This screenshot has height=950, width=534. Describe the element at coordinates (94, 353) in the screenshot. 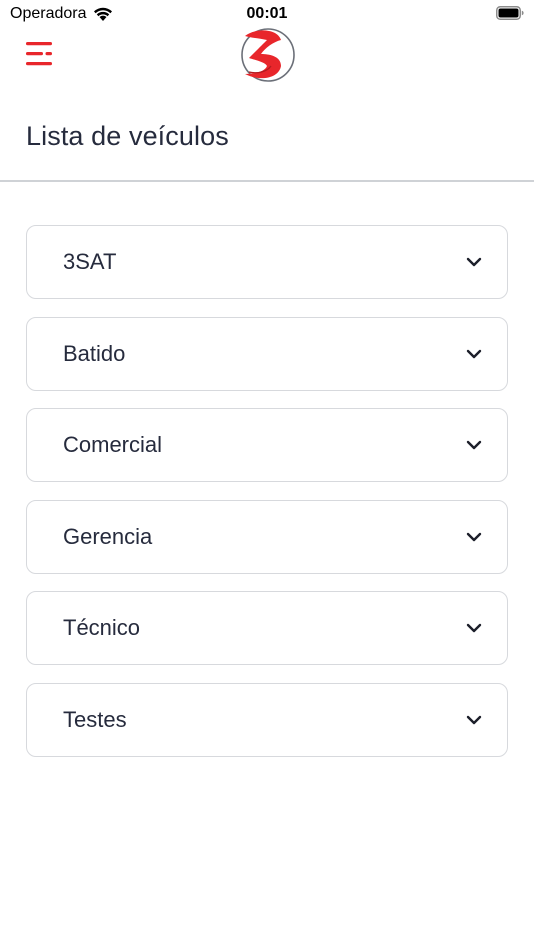

I see `group-label: Batido` at that location.